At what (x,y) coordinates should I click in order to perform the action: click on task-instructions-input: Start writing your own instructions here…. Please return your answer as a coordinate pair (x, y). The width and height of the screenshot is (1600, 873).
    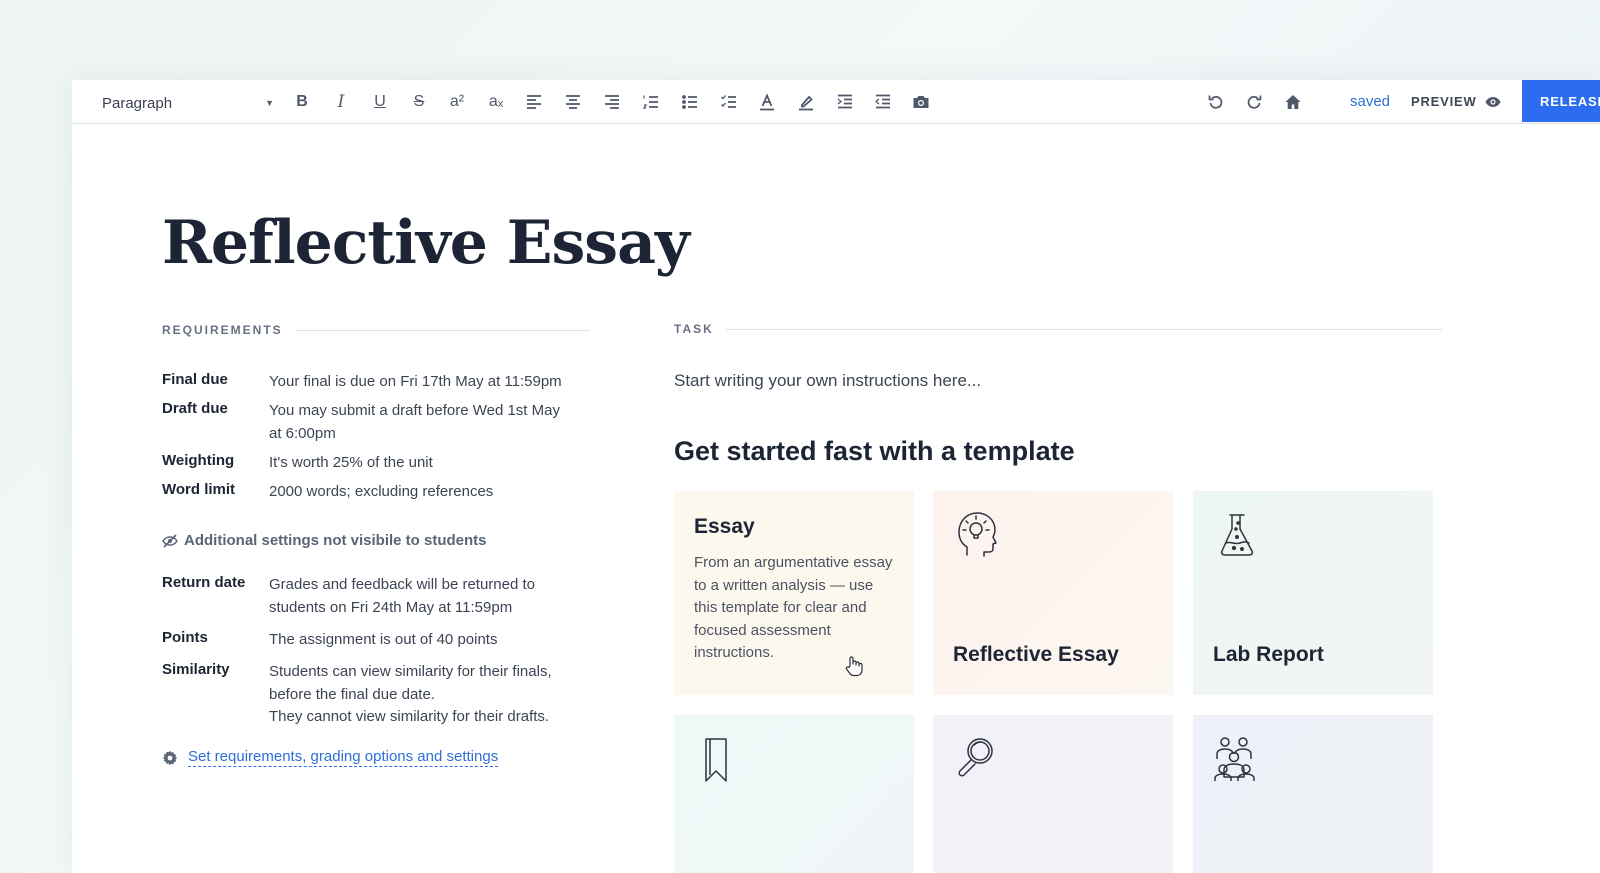
    Looking at the image, I should click on (827, 381).